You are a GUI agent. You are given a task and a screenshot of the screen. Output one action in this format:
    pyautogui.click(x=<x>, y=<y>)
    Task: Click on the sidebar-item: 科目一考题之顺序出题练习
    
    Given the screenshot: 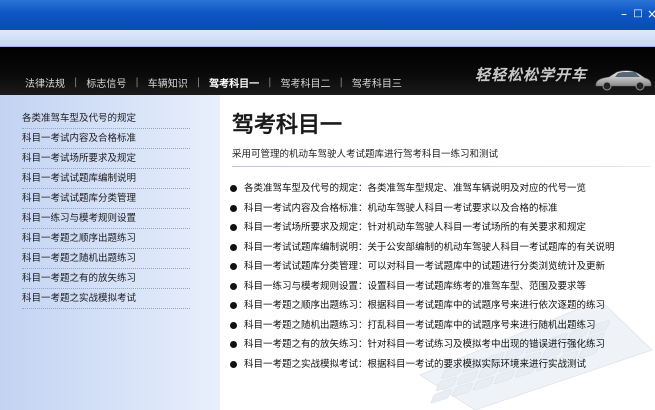 What is the action you would take?
    pyautogui.click(x=106, y=239)
    